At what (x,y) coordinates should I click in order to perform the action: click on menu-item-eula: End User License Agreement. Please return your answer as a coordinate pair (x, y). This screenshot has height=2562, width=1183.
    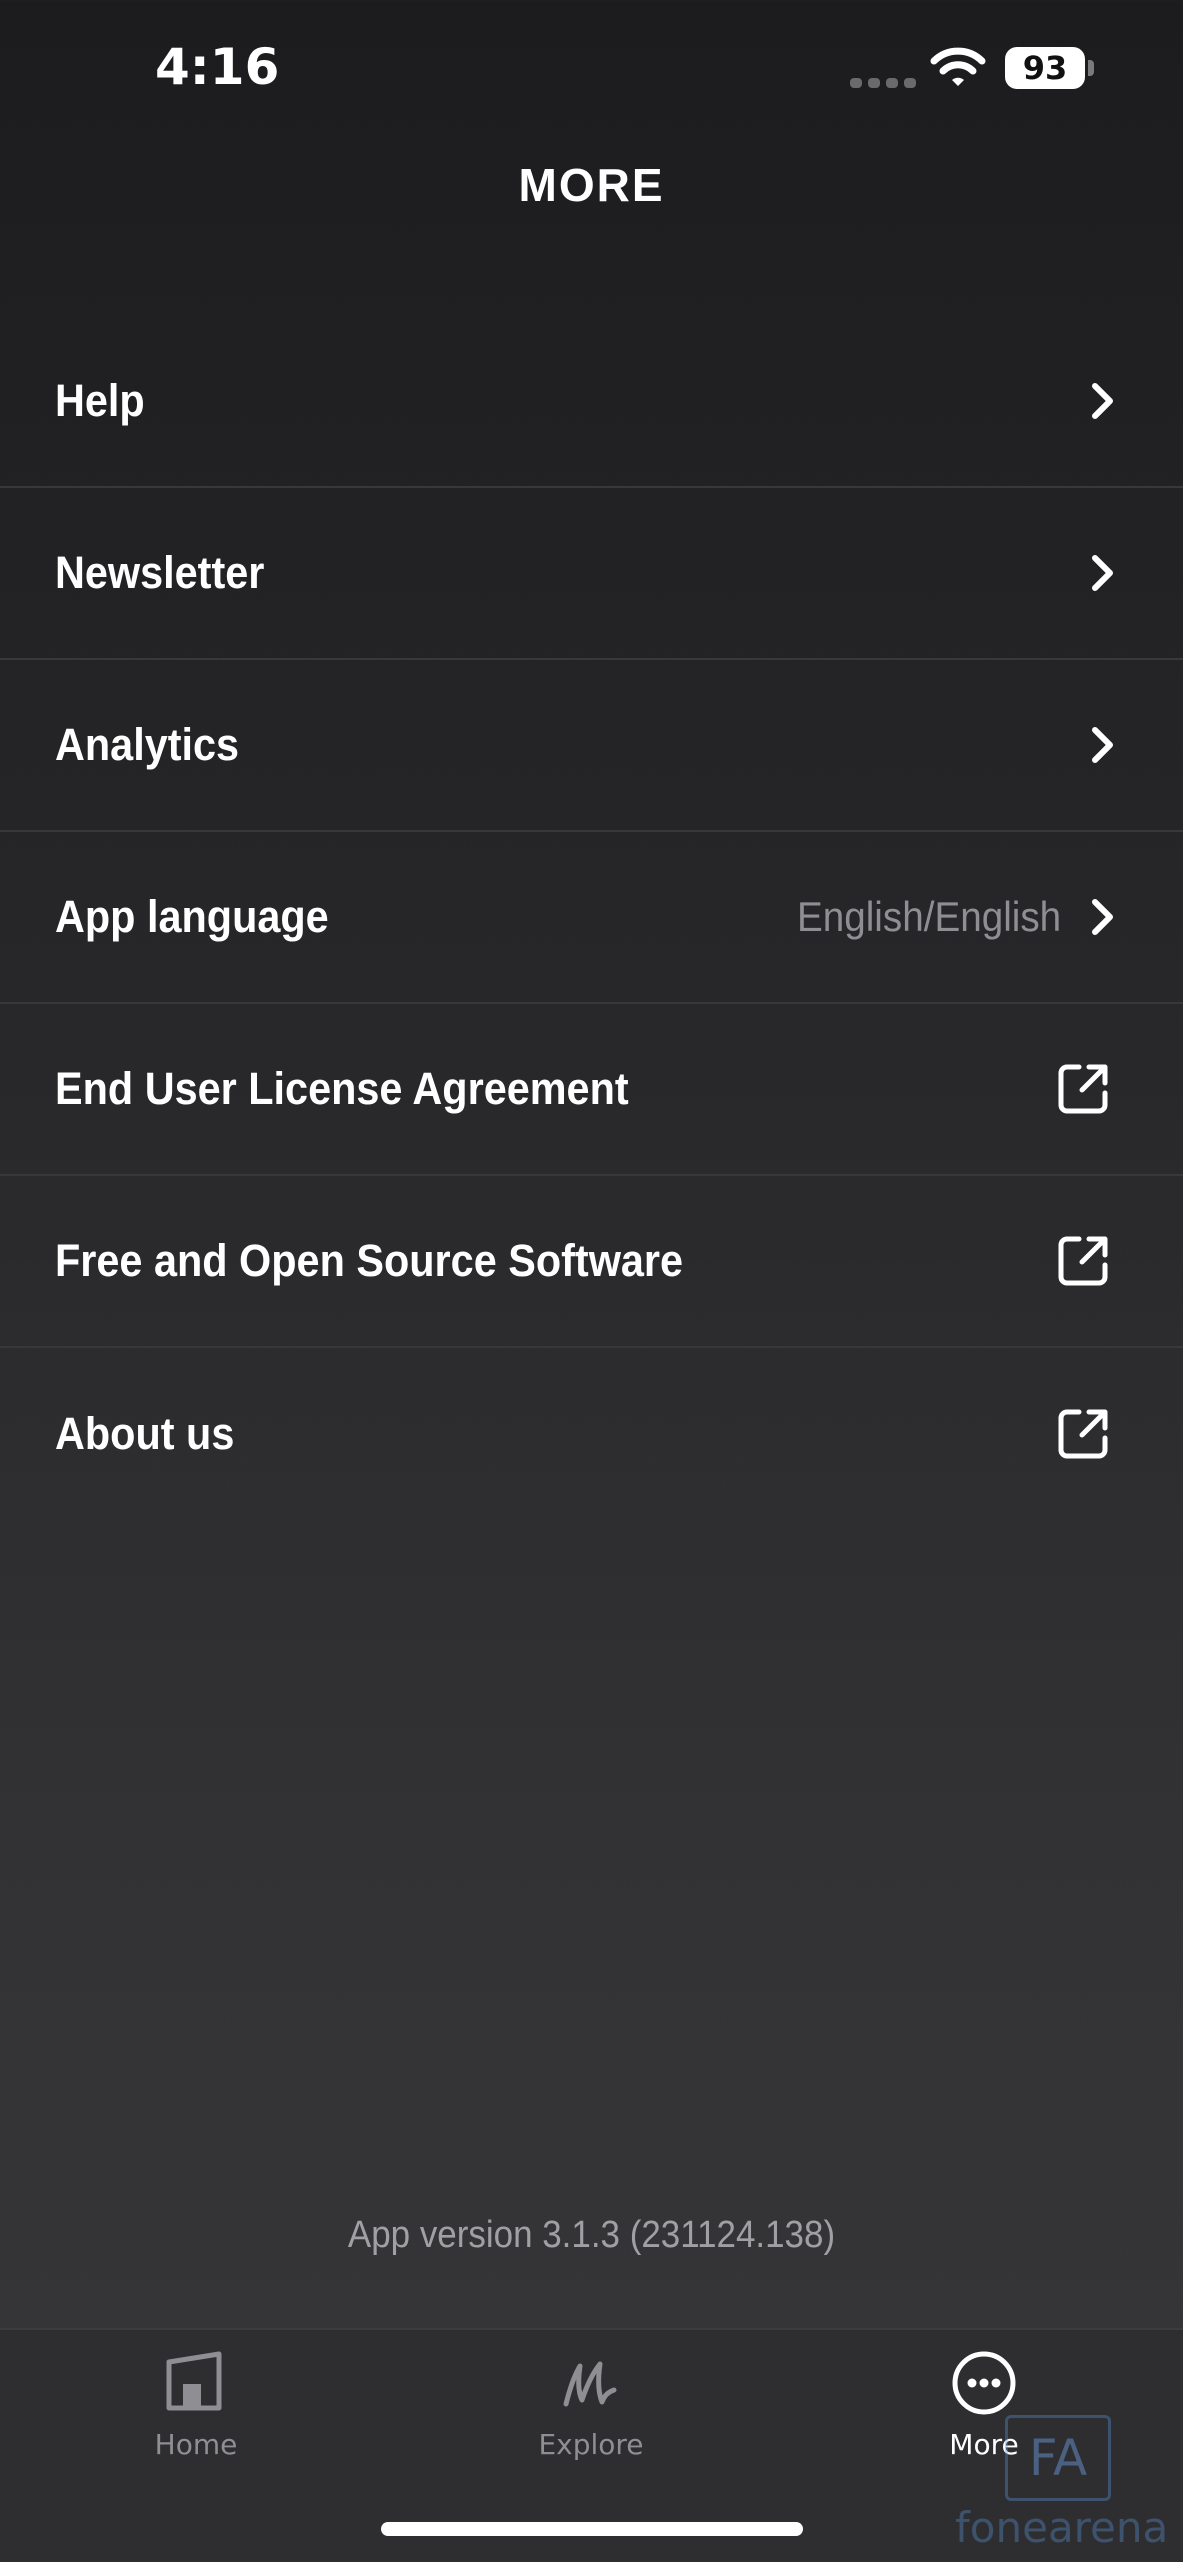
    Looking at the image, I should click on (591, 1090).